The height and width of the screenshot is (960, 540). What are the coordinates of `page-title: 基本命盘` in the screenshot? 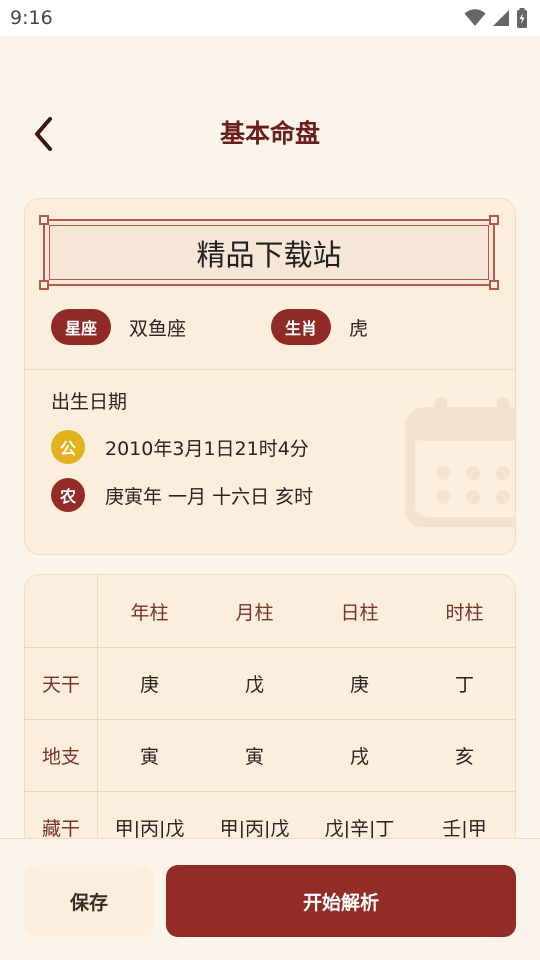 It's located at (269, 133).